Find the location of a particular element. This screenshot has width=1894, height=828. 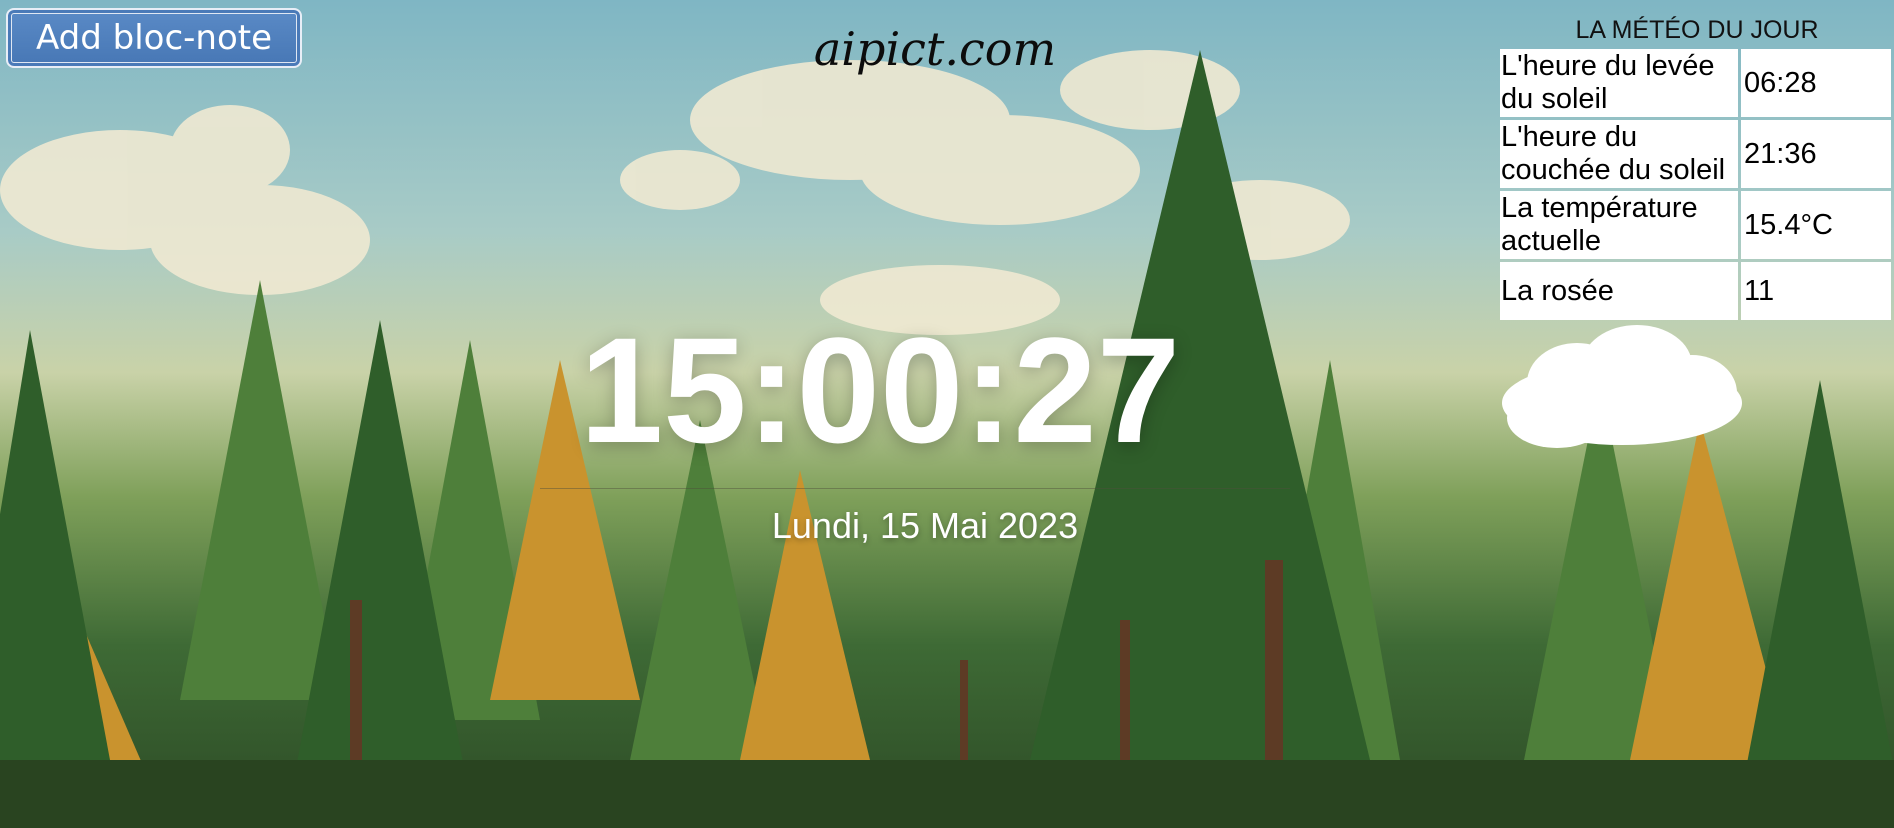

clock-time: 15:00:27 is located at coordinates (880, 390).